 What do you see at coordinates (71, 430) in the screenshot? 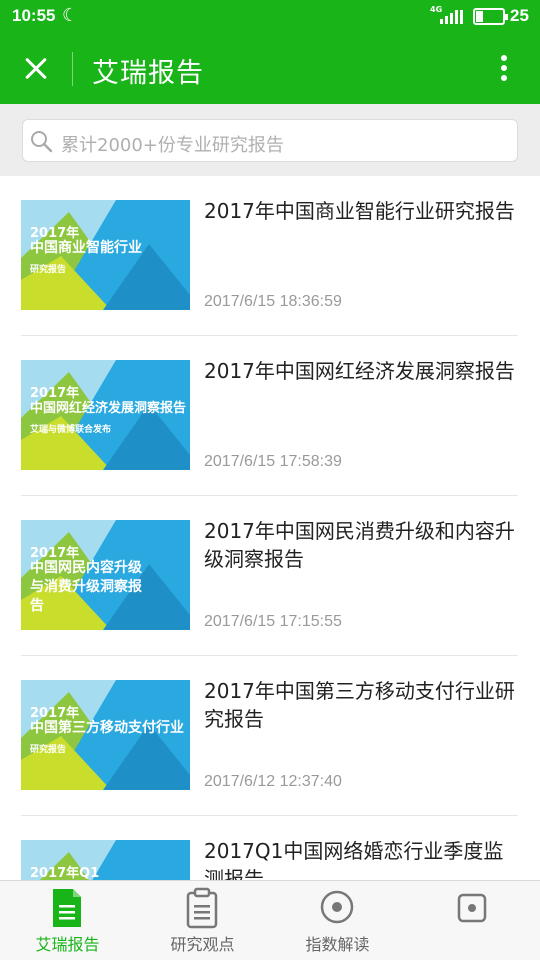
I see `thumbnail-subtitle: 艾瑞与微博联合发布` at bounding box center [71, 430].